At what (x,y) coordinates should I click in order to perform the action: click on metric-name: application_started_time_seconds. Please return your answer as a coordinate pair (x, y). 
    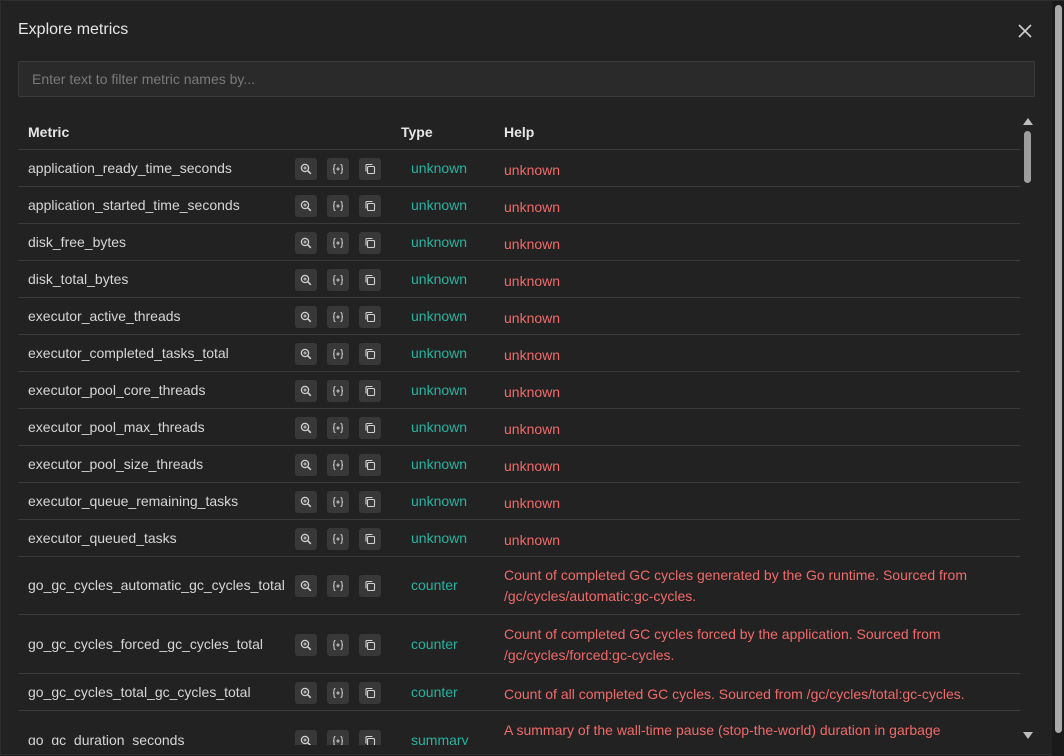
    Looking at the image, I should click on (134, 205).